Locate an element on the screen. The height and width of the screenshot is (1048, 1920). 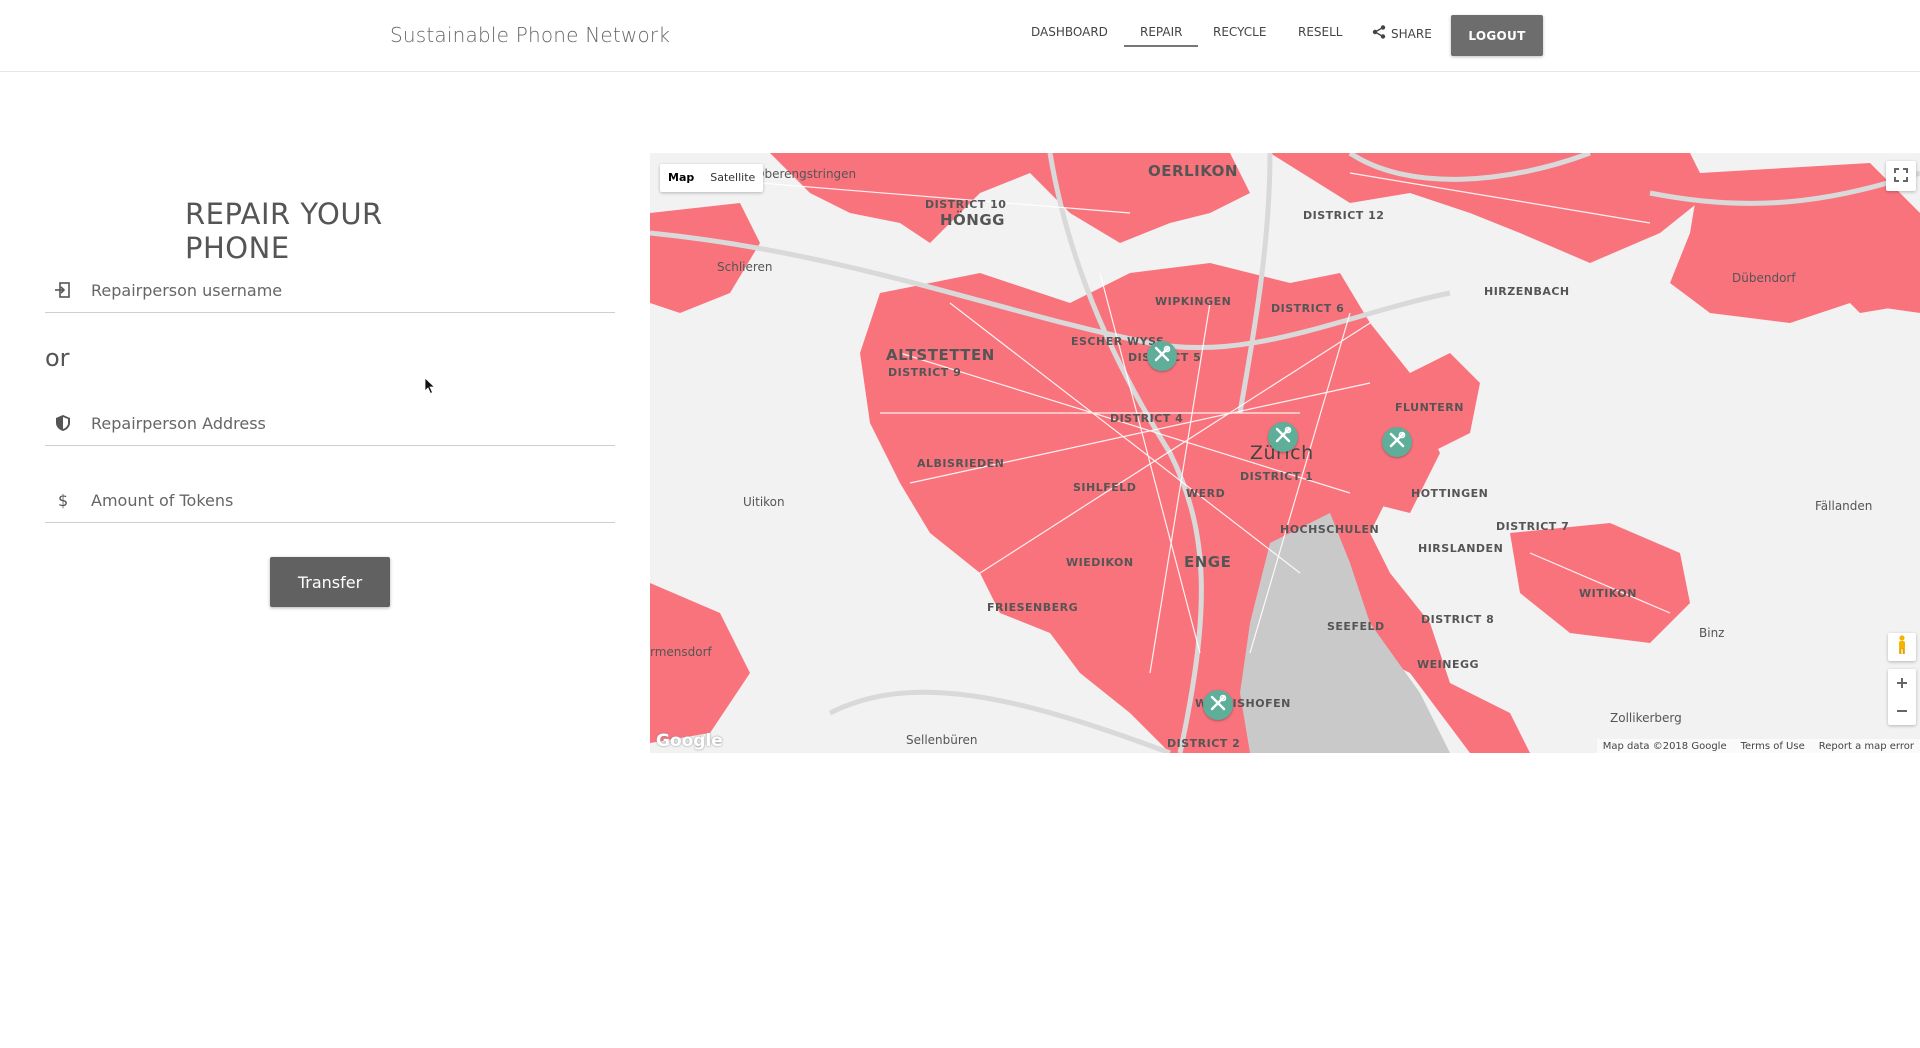
map-label: HÖNGG is located at coordinates (972, 220).